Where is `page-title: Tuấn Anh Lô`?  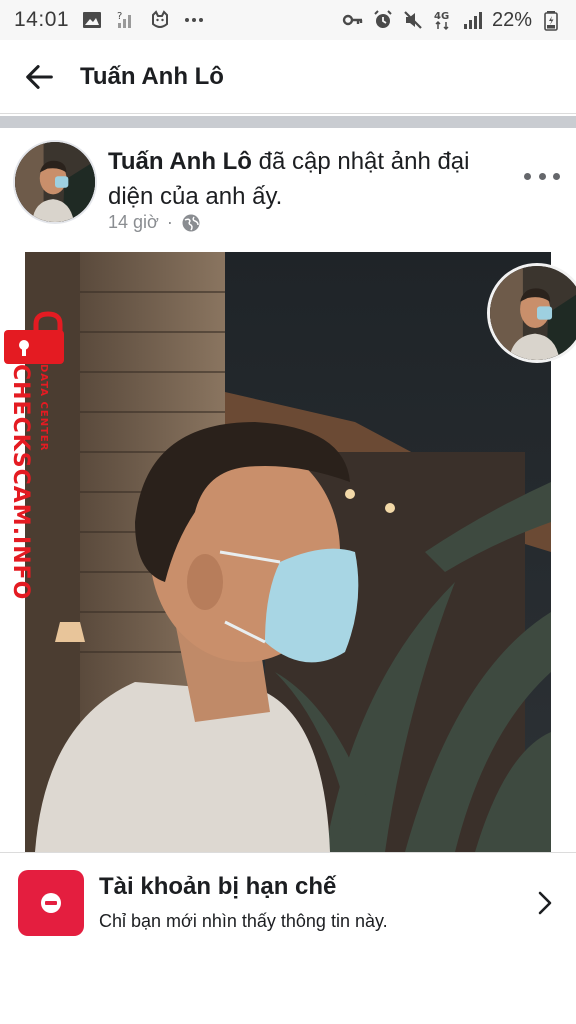
page-title: Tuấn Anh Lô is located at coordinates (152, 76).